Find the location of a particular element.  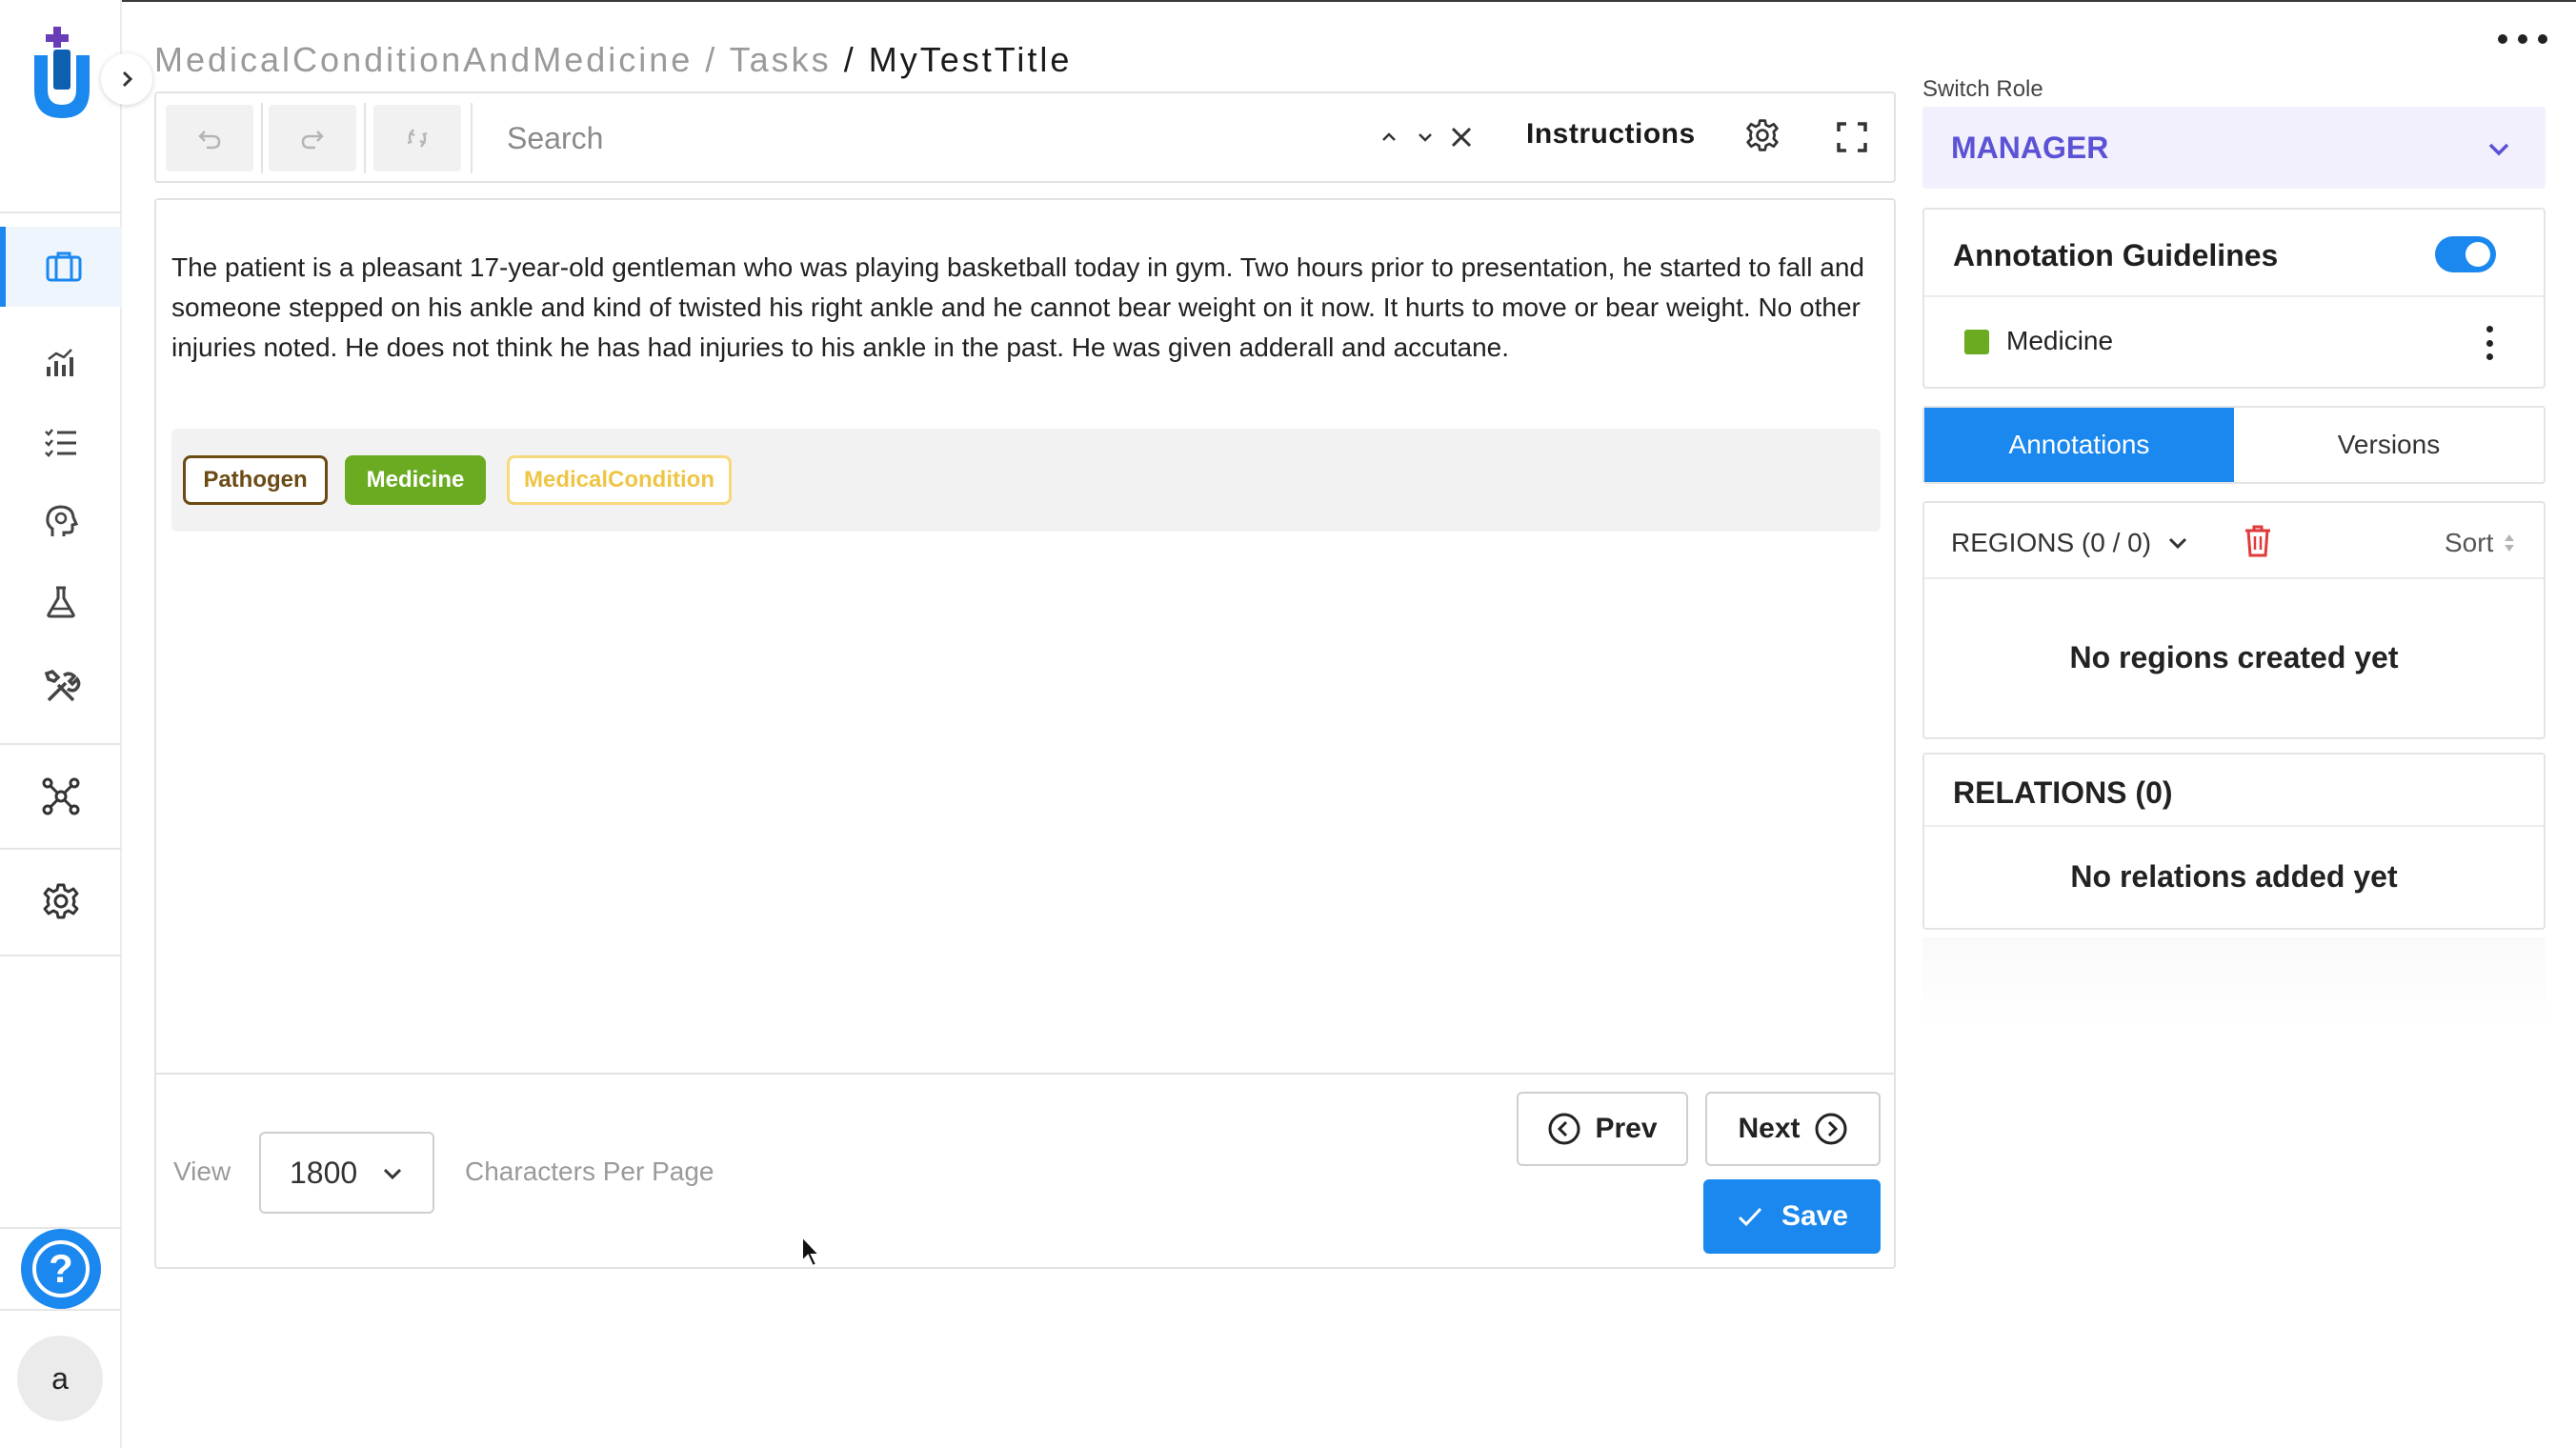

search-next-button is located at coordinates (1425, 137).